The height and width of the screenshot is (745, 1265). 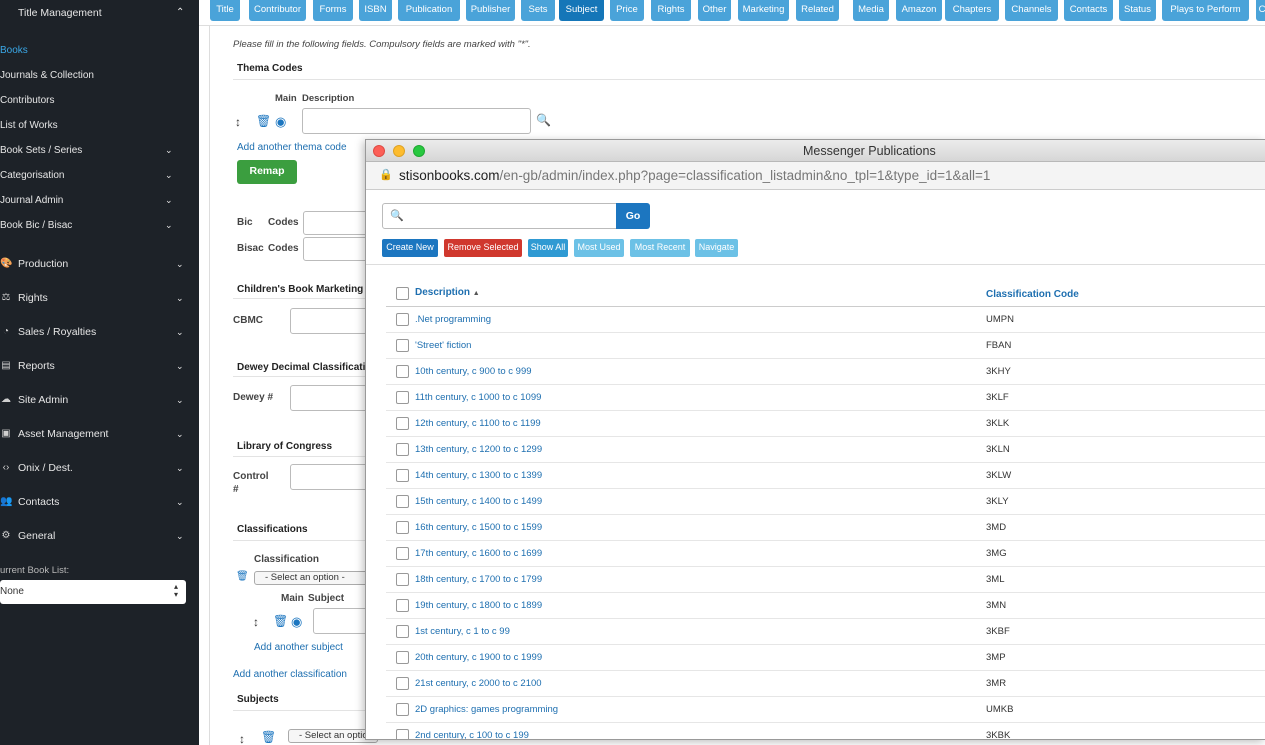 What do you see at coordinates (330, 477) in the screenshot?
I see `control-input` at bounding box center [330, 477].